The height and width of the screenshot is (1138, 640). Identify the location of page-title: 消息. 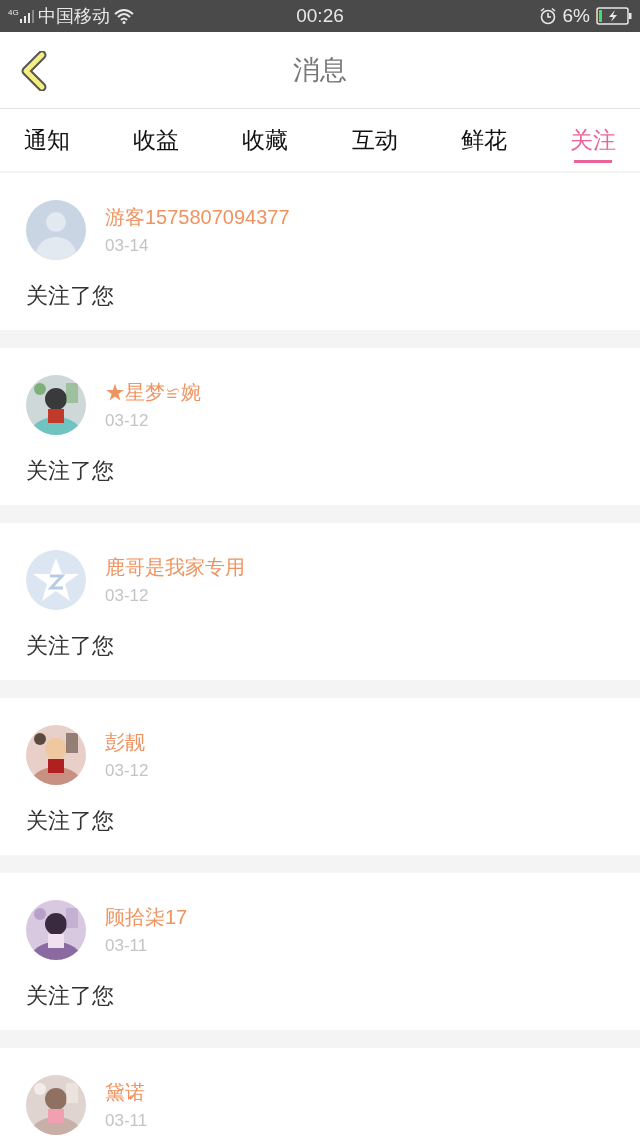
(320, 70).